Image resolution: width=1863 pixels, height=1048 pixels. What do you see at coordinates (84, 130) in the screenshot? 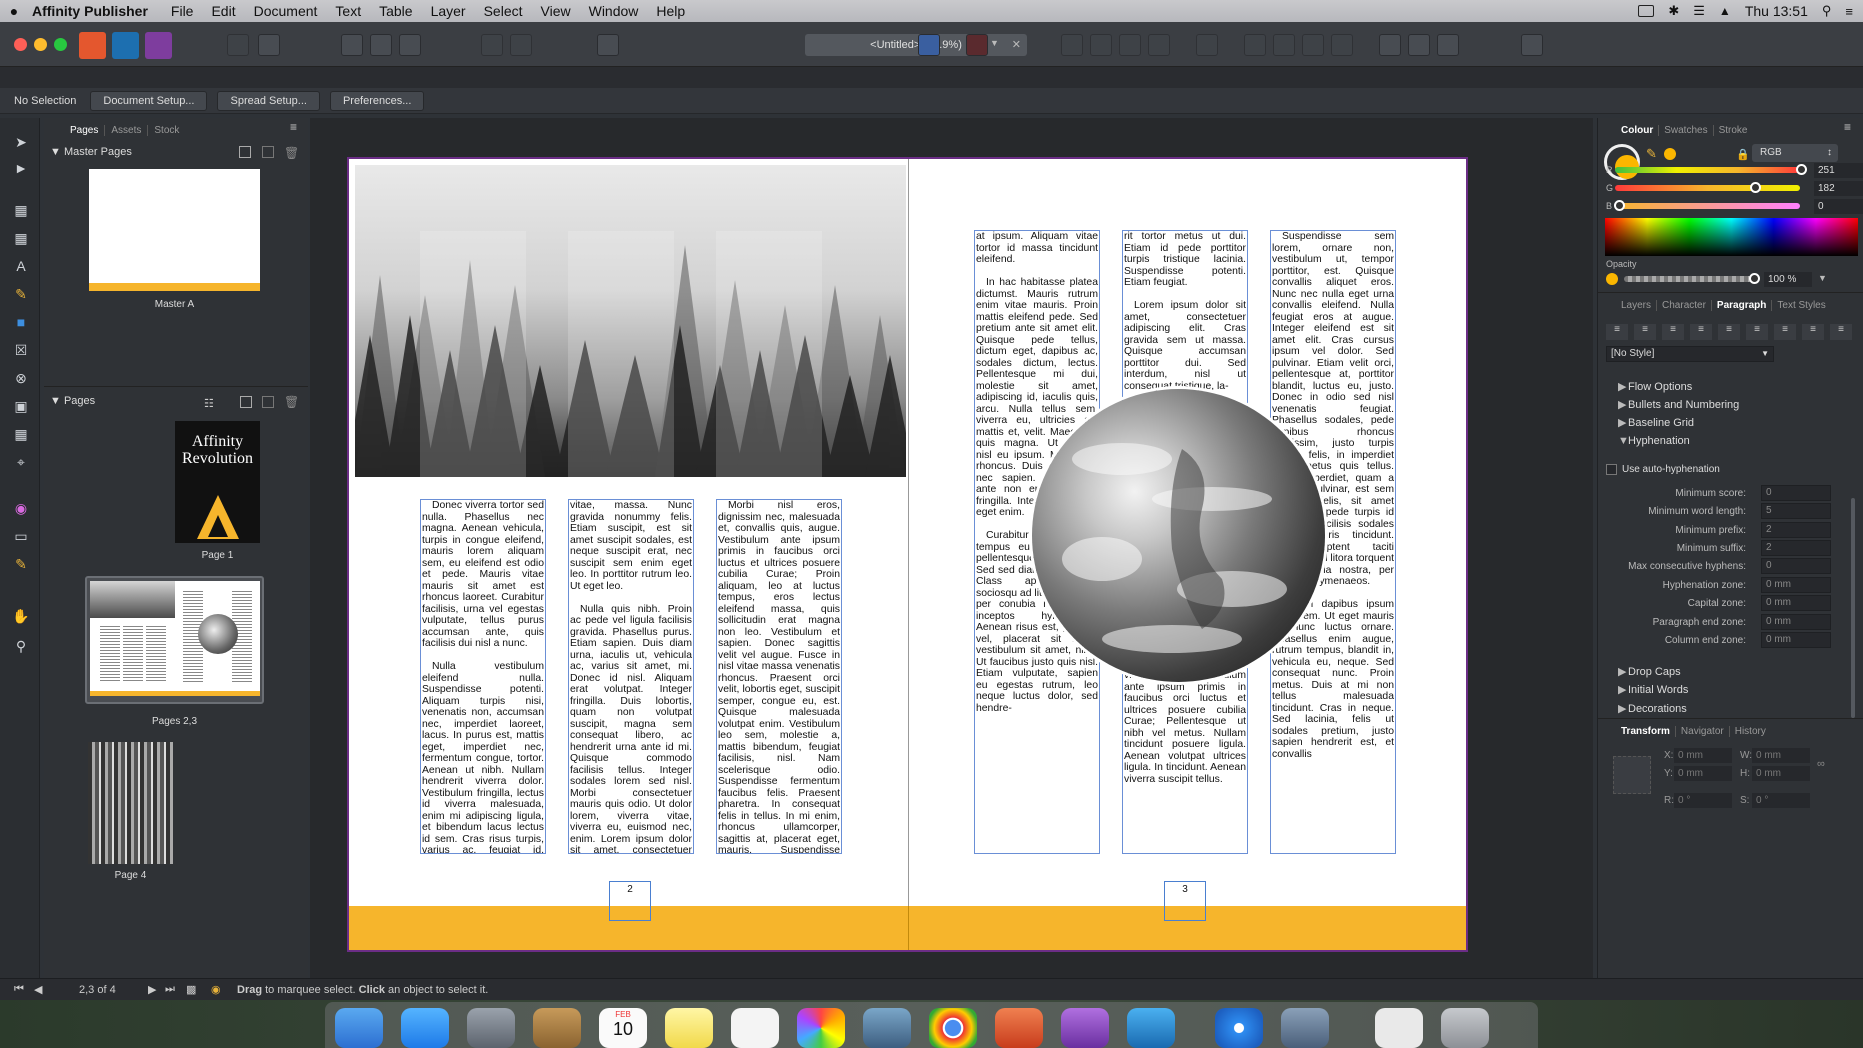
I see `tab-pages: Pages` at bounding box center [84, 130].